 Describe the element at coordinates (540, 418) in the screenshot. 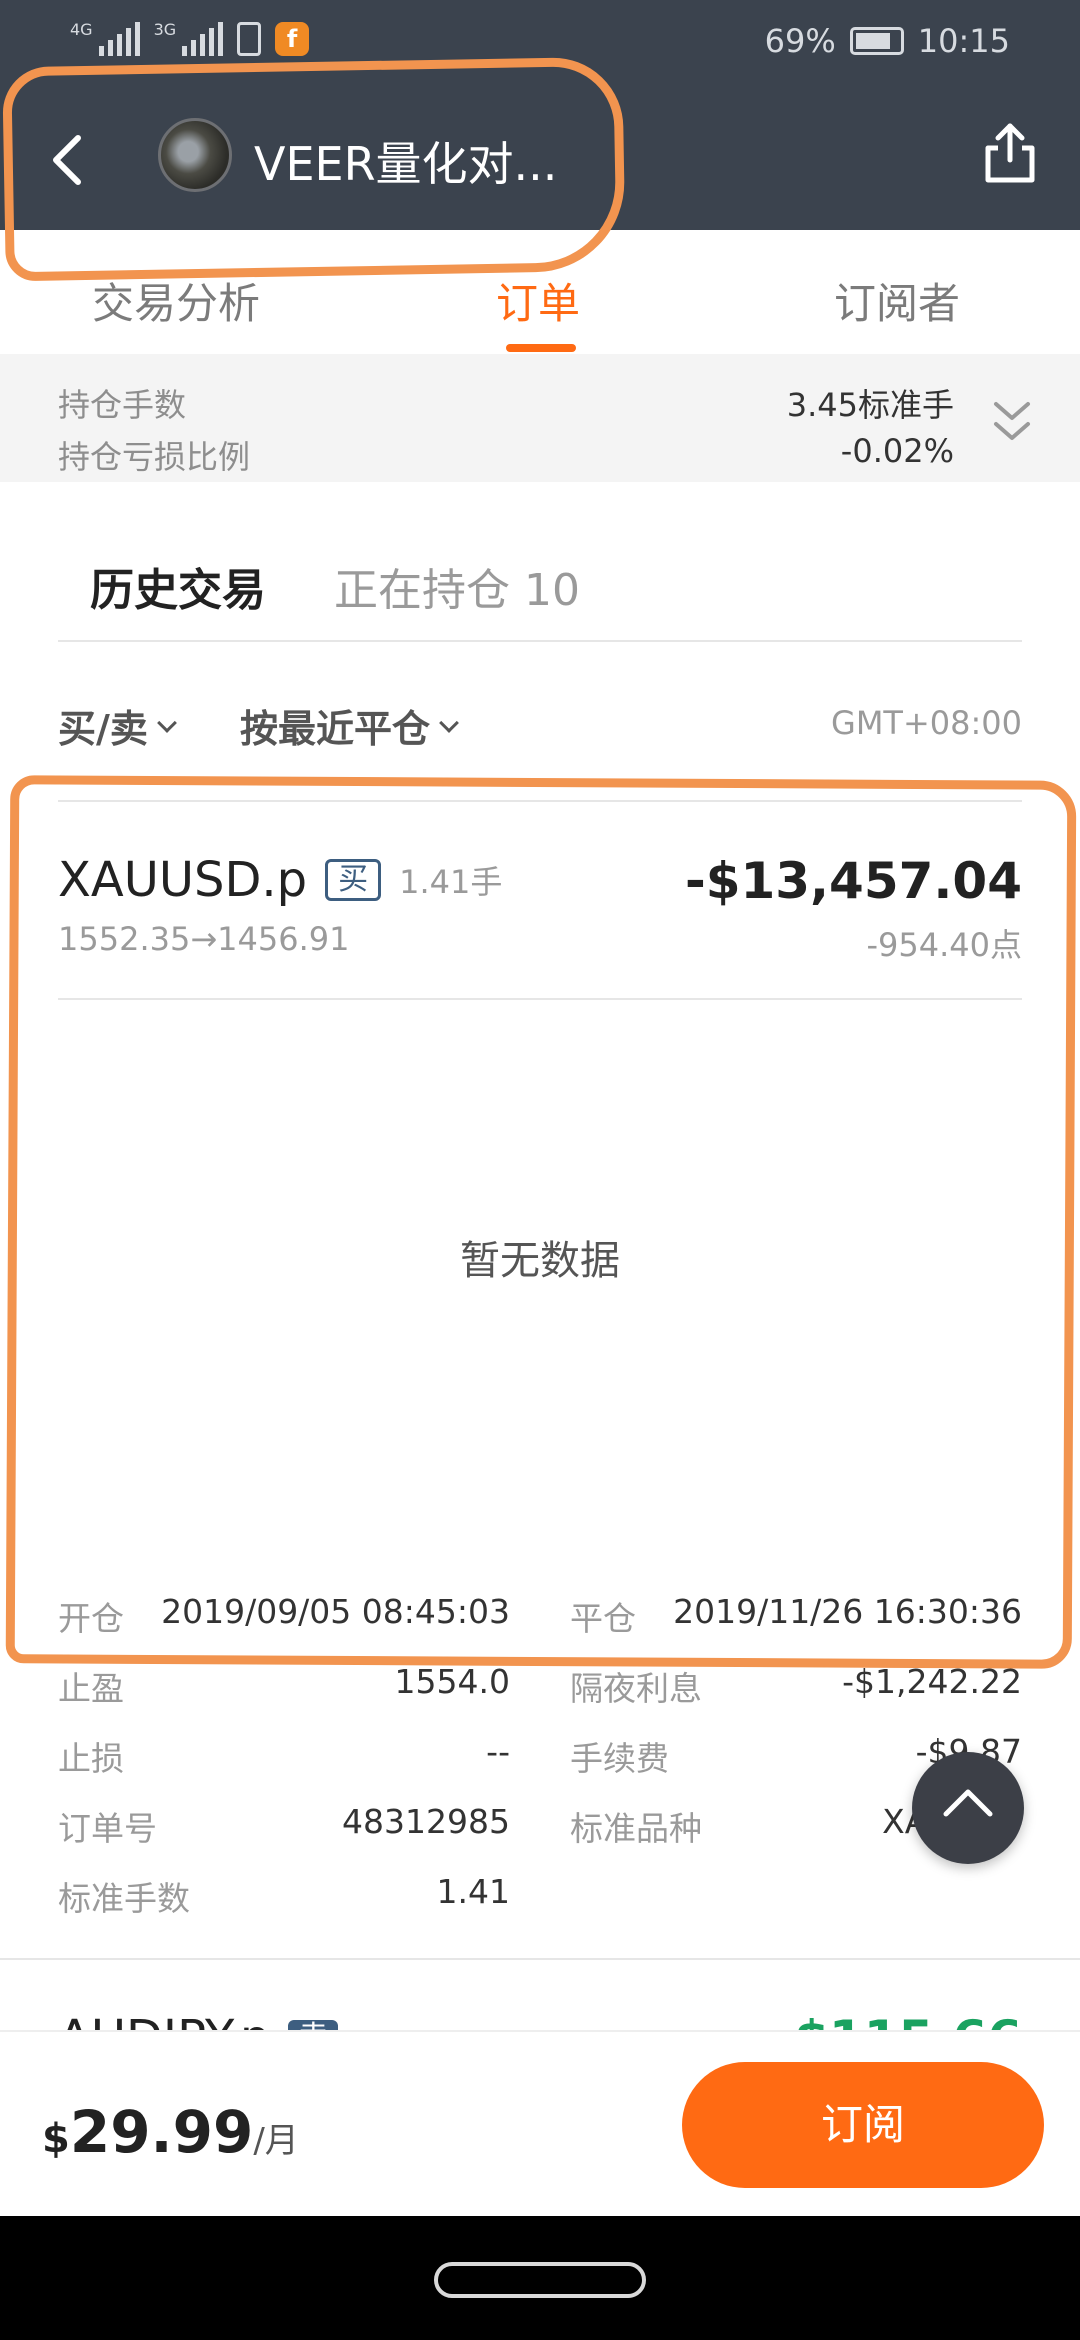

I see `position-summary: 持仓手数 3.45标准手 持仓亏损比例 -0.02%` at that location.